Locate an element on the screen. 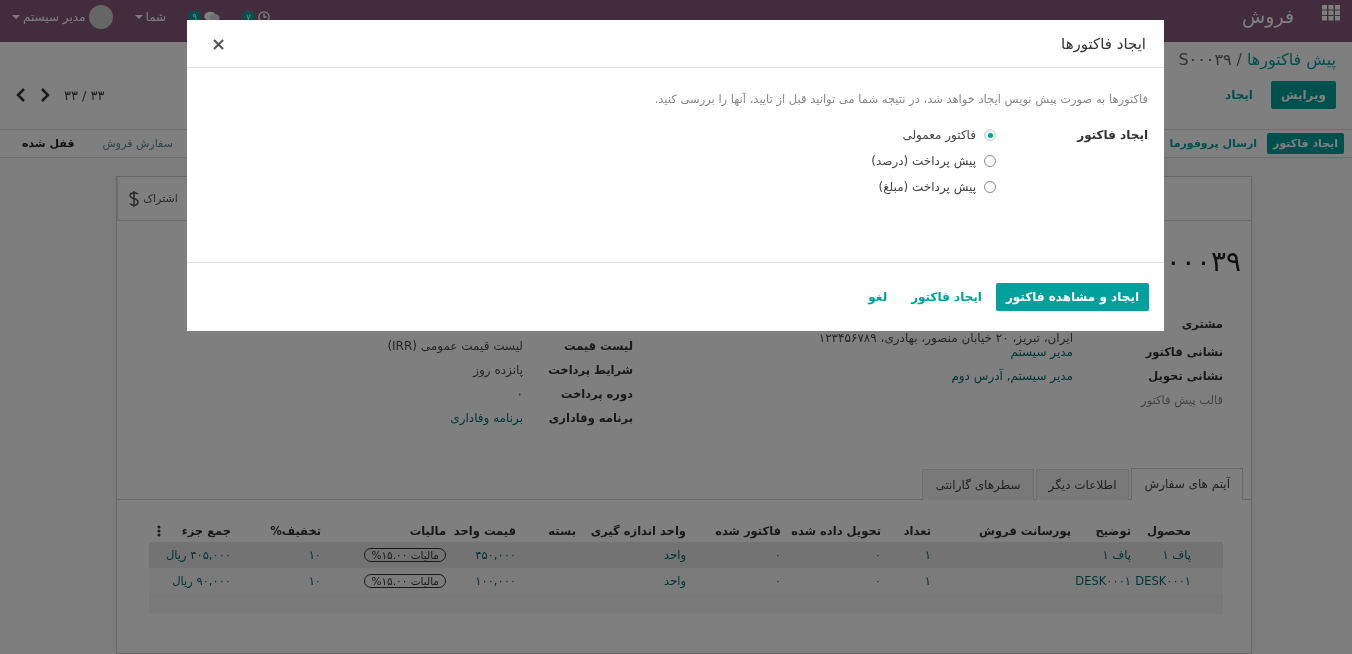  table-cell: ۹۰,۰۰۰ ریال is located at coordinates (201, 581).